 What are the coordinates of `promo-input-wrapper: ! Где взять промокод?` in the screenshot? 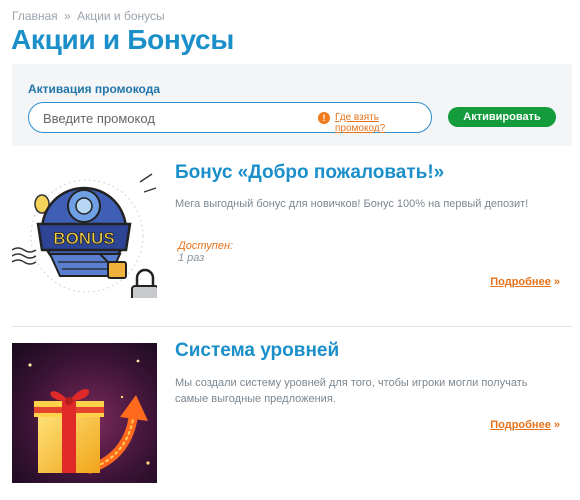 It's located at (230, 118).